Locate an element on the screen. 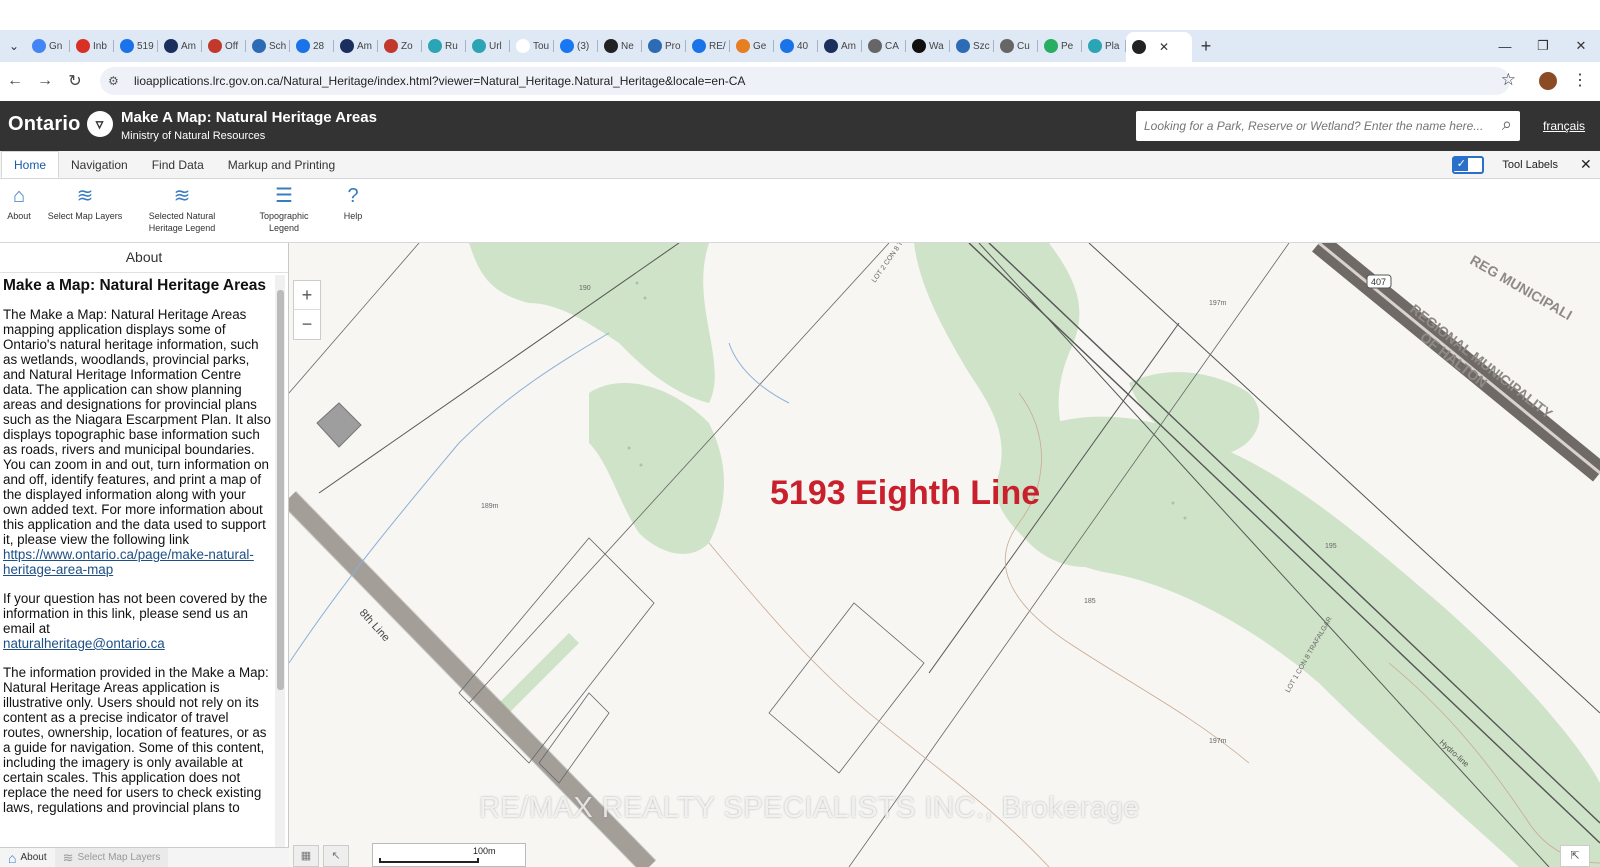 The width and height of the screenshot is (1600, 867). heritage-legend-button: ≋ Selected Natural Heritage Legend is located at coordinates (182, 209).